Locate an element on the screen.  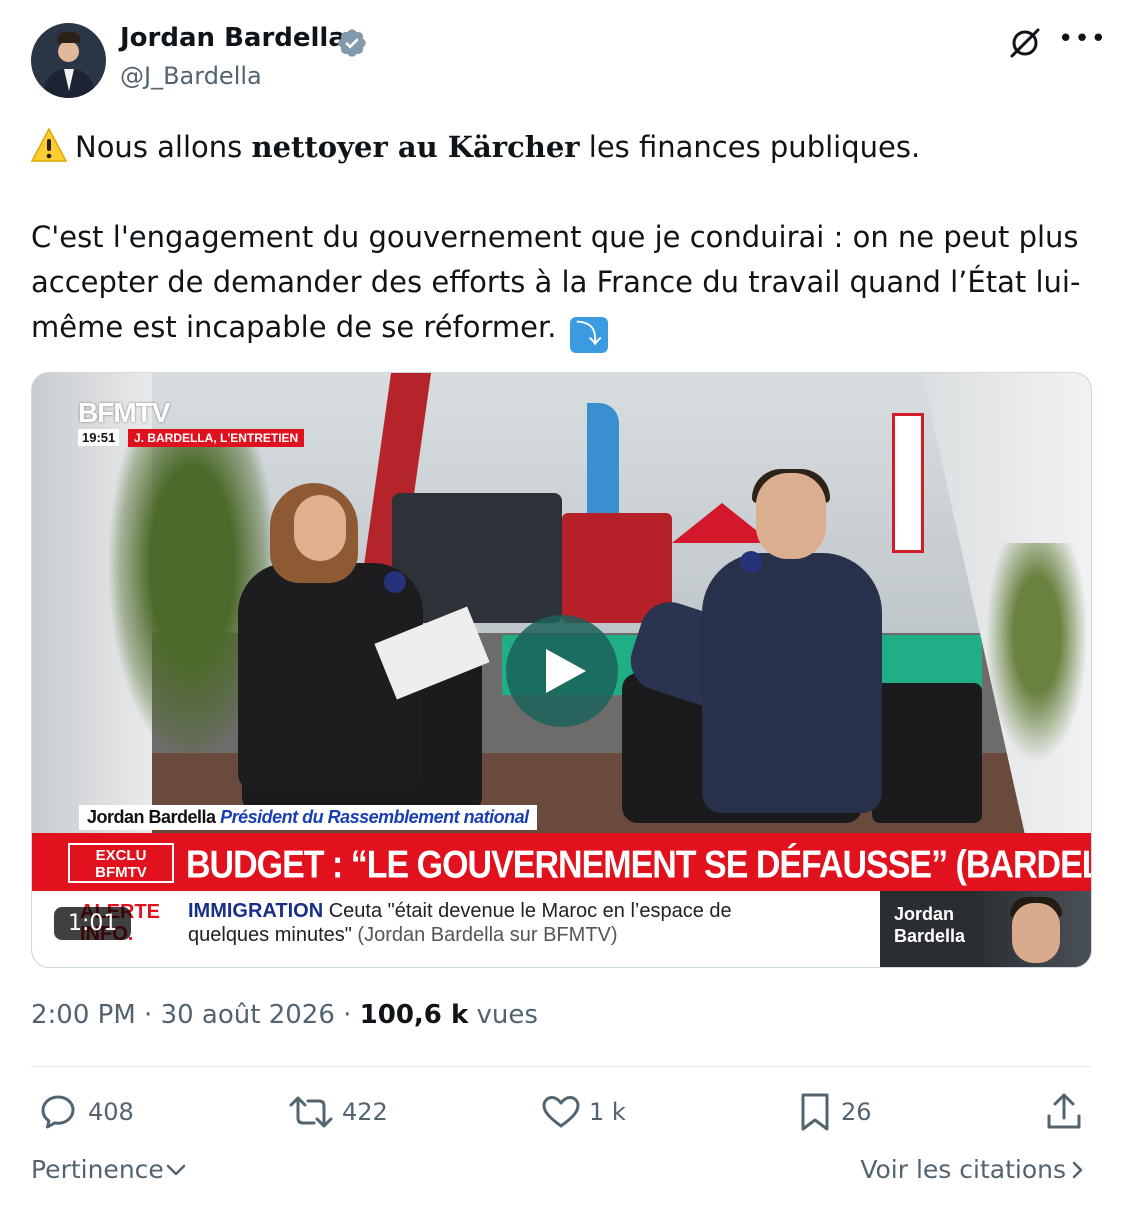
views-count: 100,6 k is located at coordinates (414, 1015).